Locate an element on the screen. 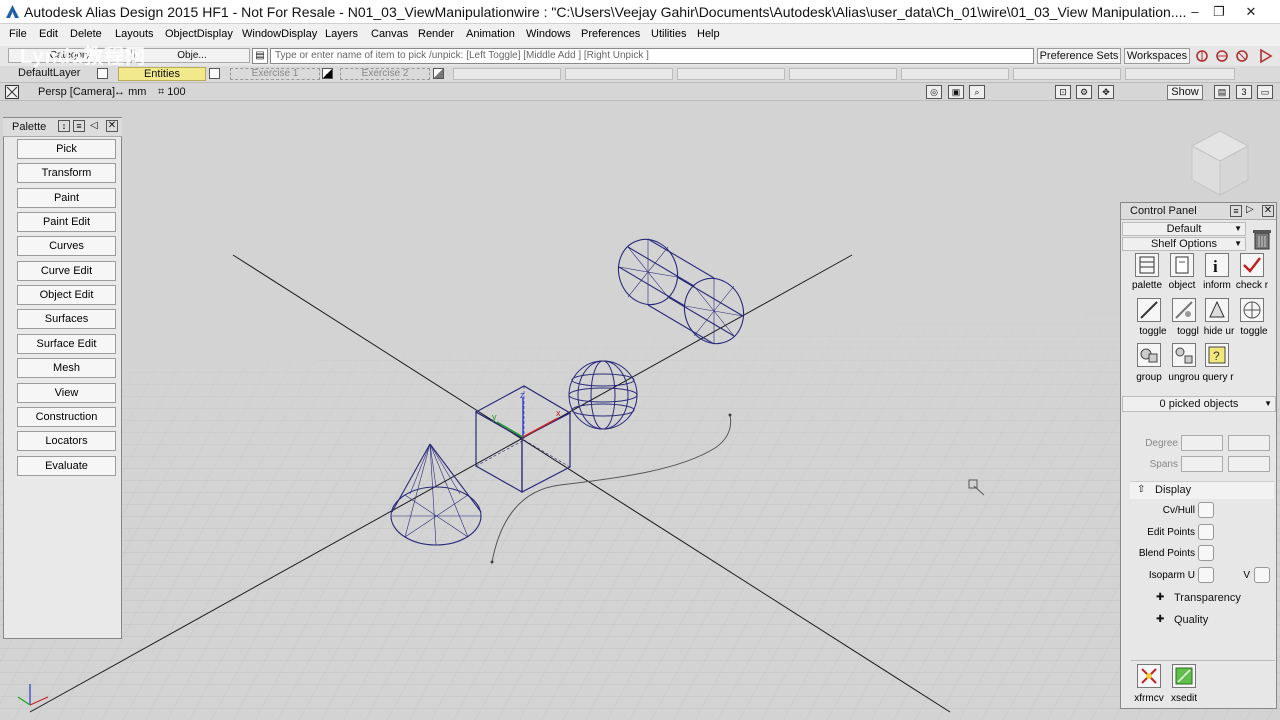 This screenshot has height=720, width=1280. quality-section: Quality is located at coordinates (1191, 620).